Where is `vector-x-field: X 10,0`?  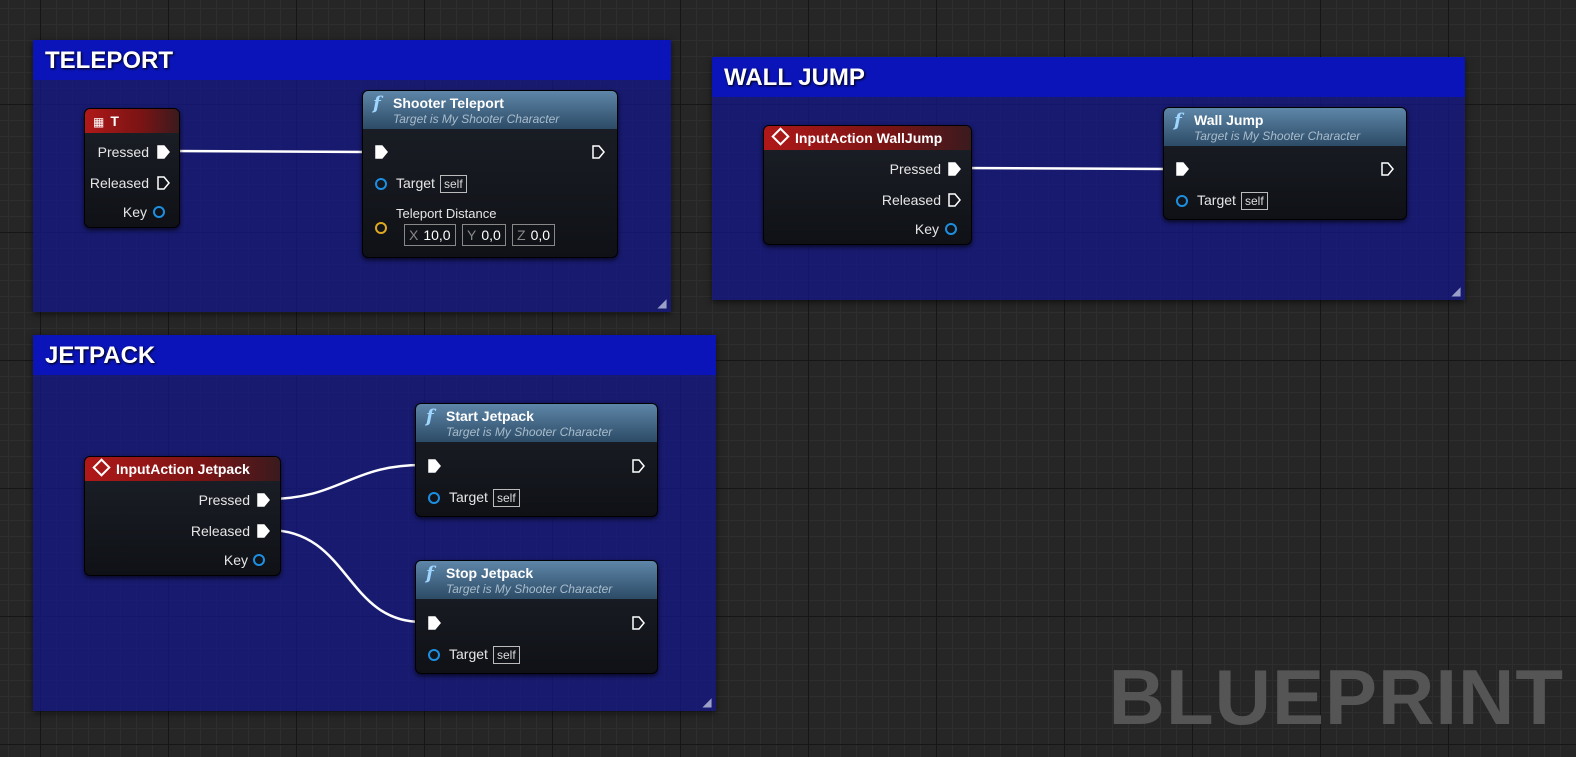 vector-x-field: X 10,0 is located at coordinates (430, 235).